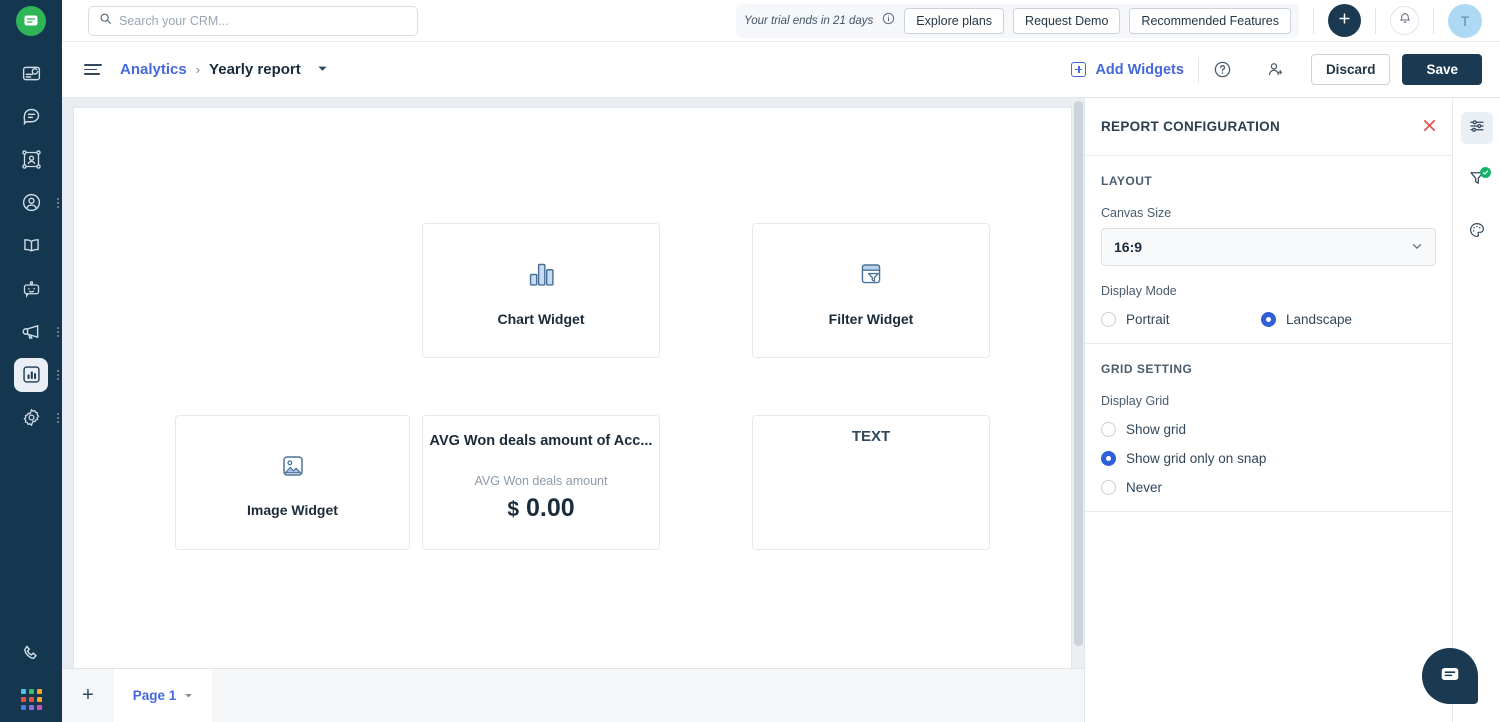 Image resolution: width=1500 pixels, height=722 pixels. I want to click on add-widgets-button: Add Widgets, so click(1127, 69).